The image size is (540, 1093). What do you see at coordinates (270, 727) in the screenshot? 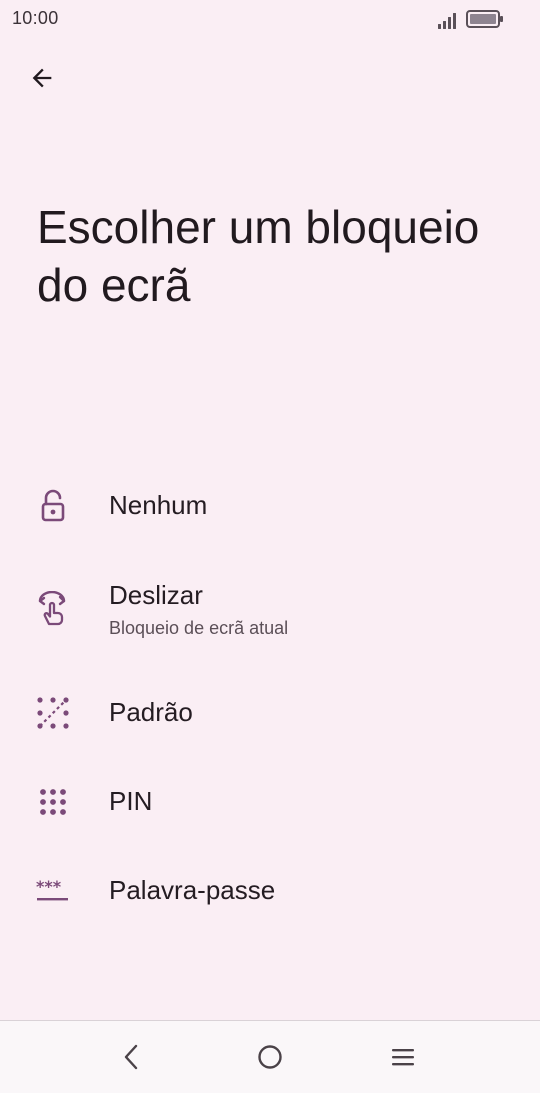
I see `option-pattern: Padrão` at bounding box center [270, 727].